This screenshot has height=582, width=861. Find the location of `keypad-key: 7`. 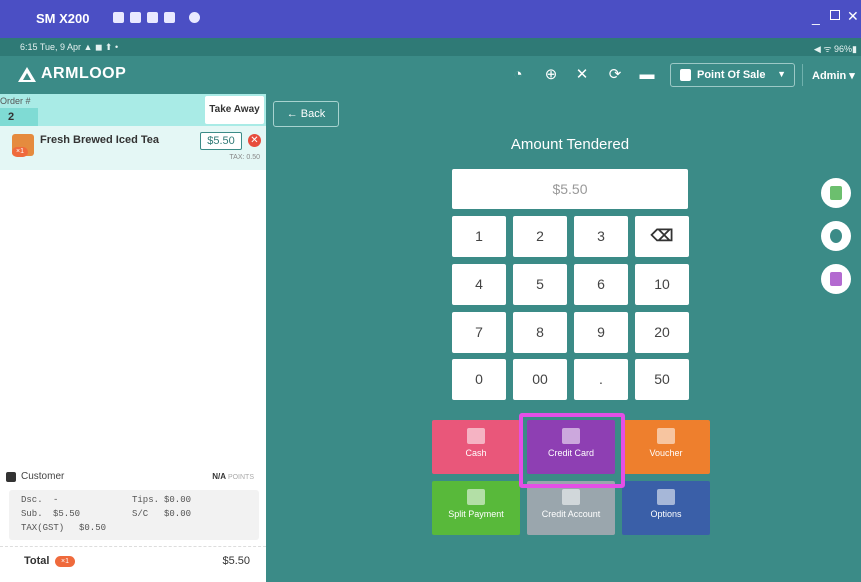

keypad-key: 7 is located at coordinates (479, 332).